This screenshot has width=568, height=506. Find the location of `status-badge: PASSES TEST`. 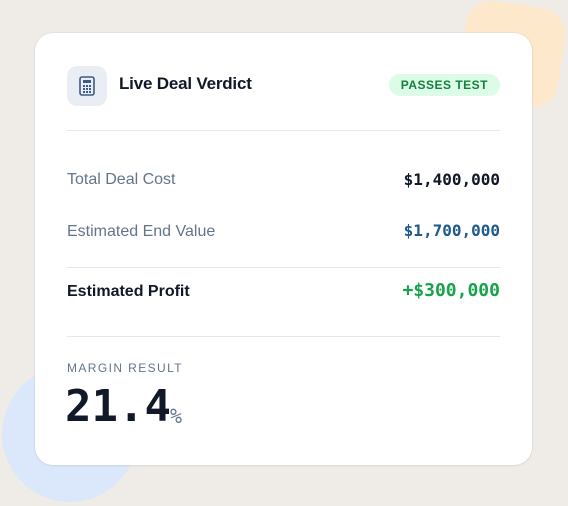

status-badge: PASSES TEST is located at coordinates (444, 85).